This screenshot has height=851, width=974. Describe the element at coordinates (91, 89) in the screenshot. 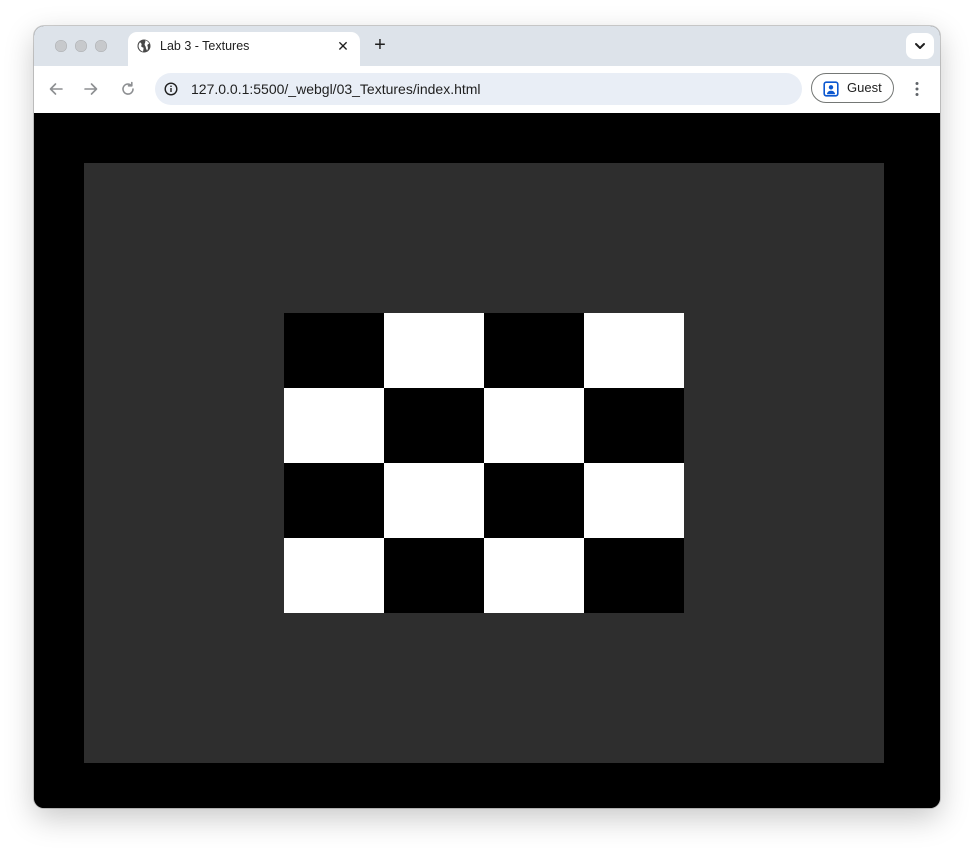

I see `forward-arrow-icon` at that location.